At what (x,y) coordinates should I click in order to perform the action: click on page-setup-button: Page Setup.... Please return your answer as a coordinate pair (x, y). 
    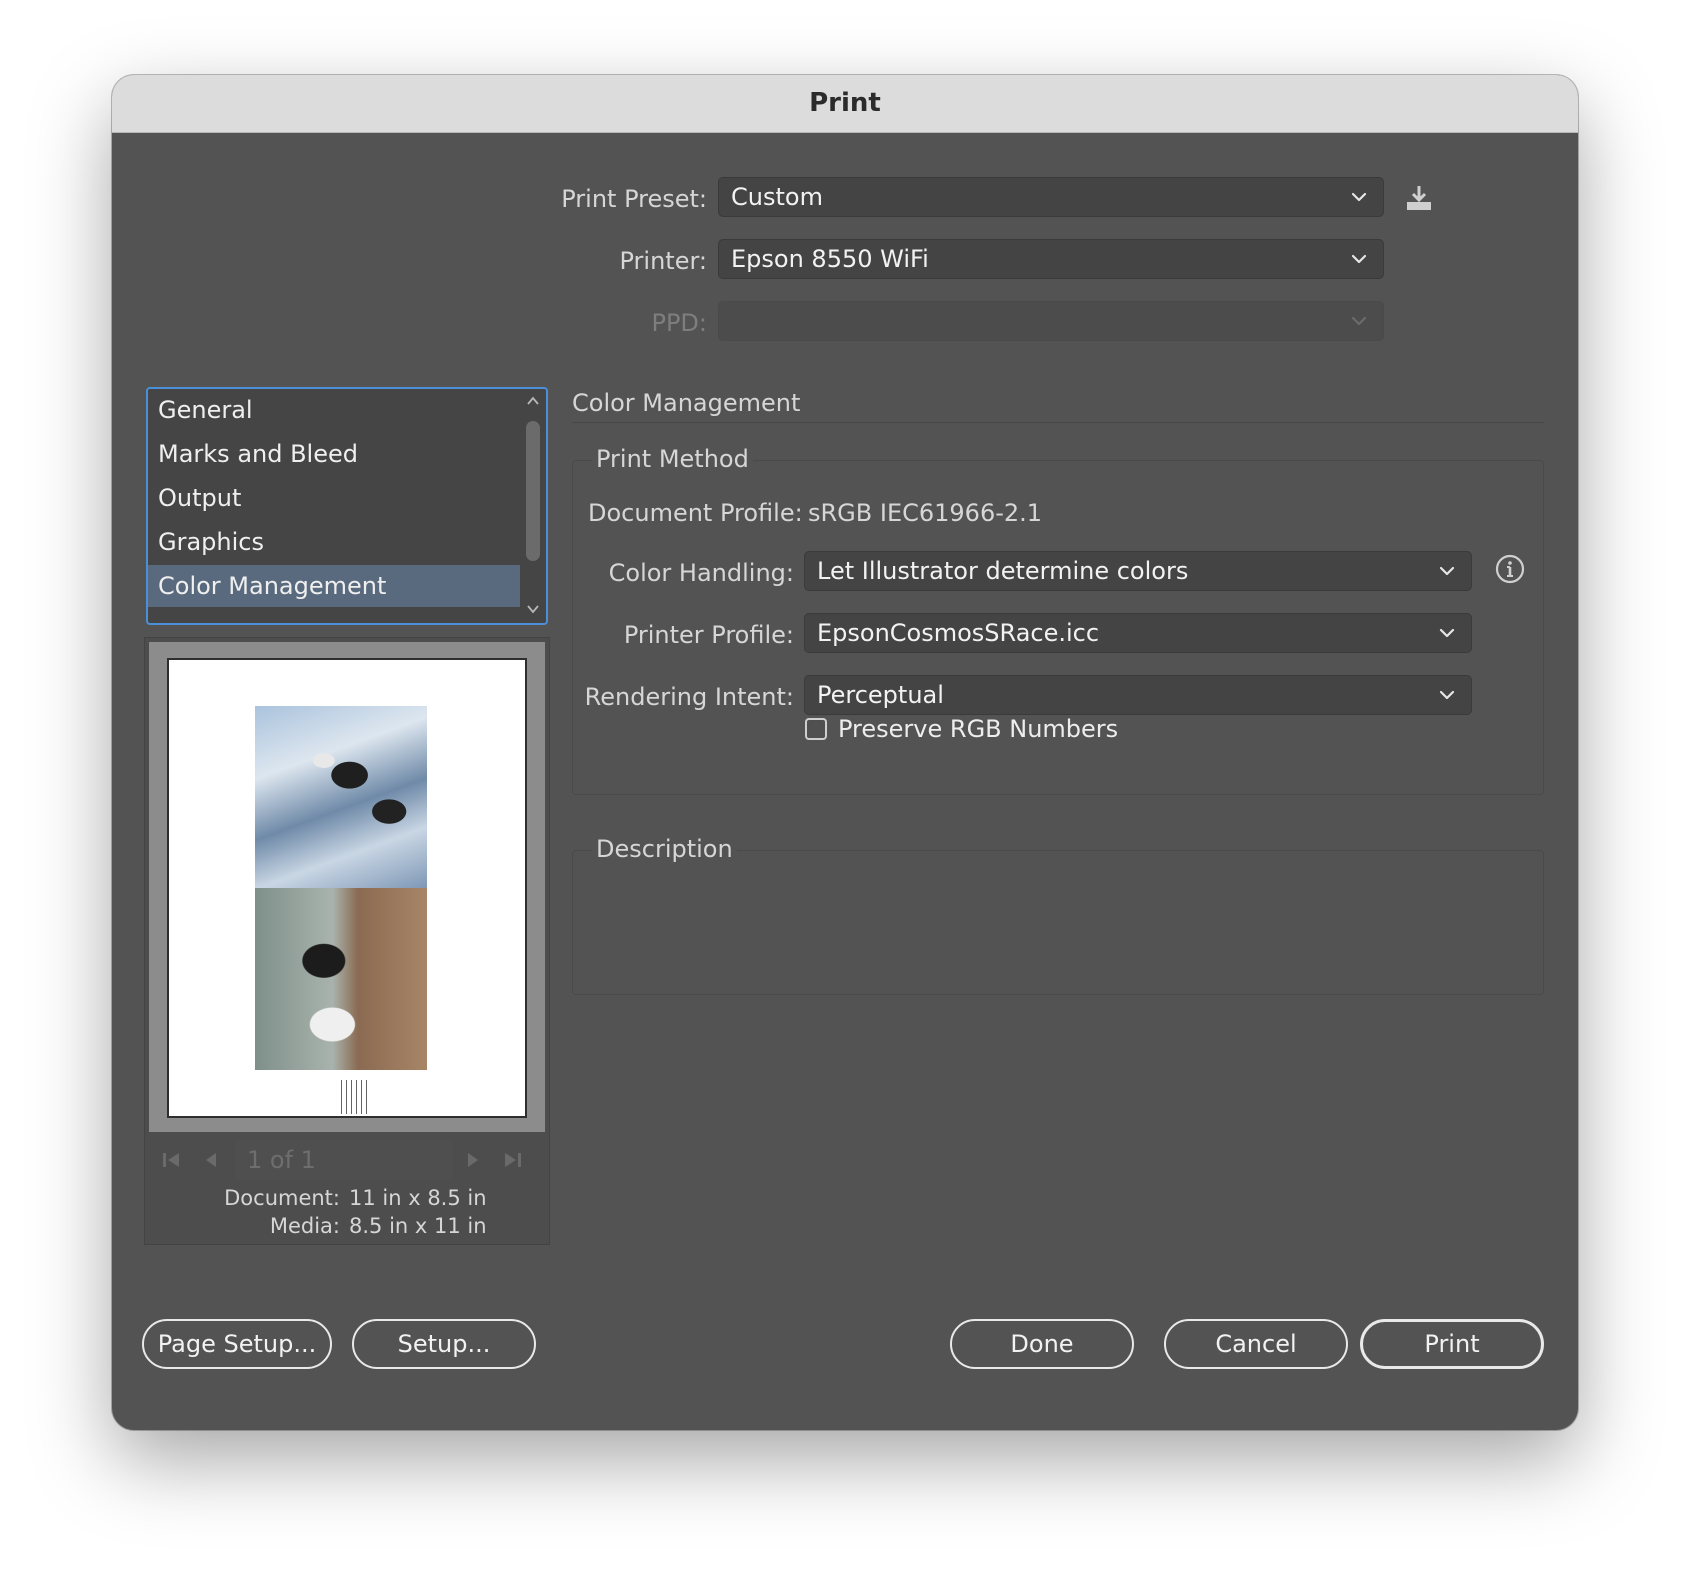
    Looking at the image, I should click on (237, 1344).